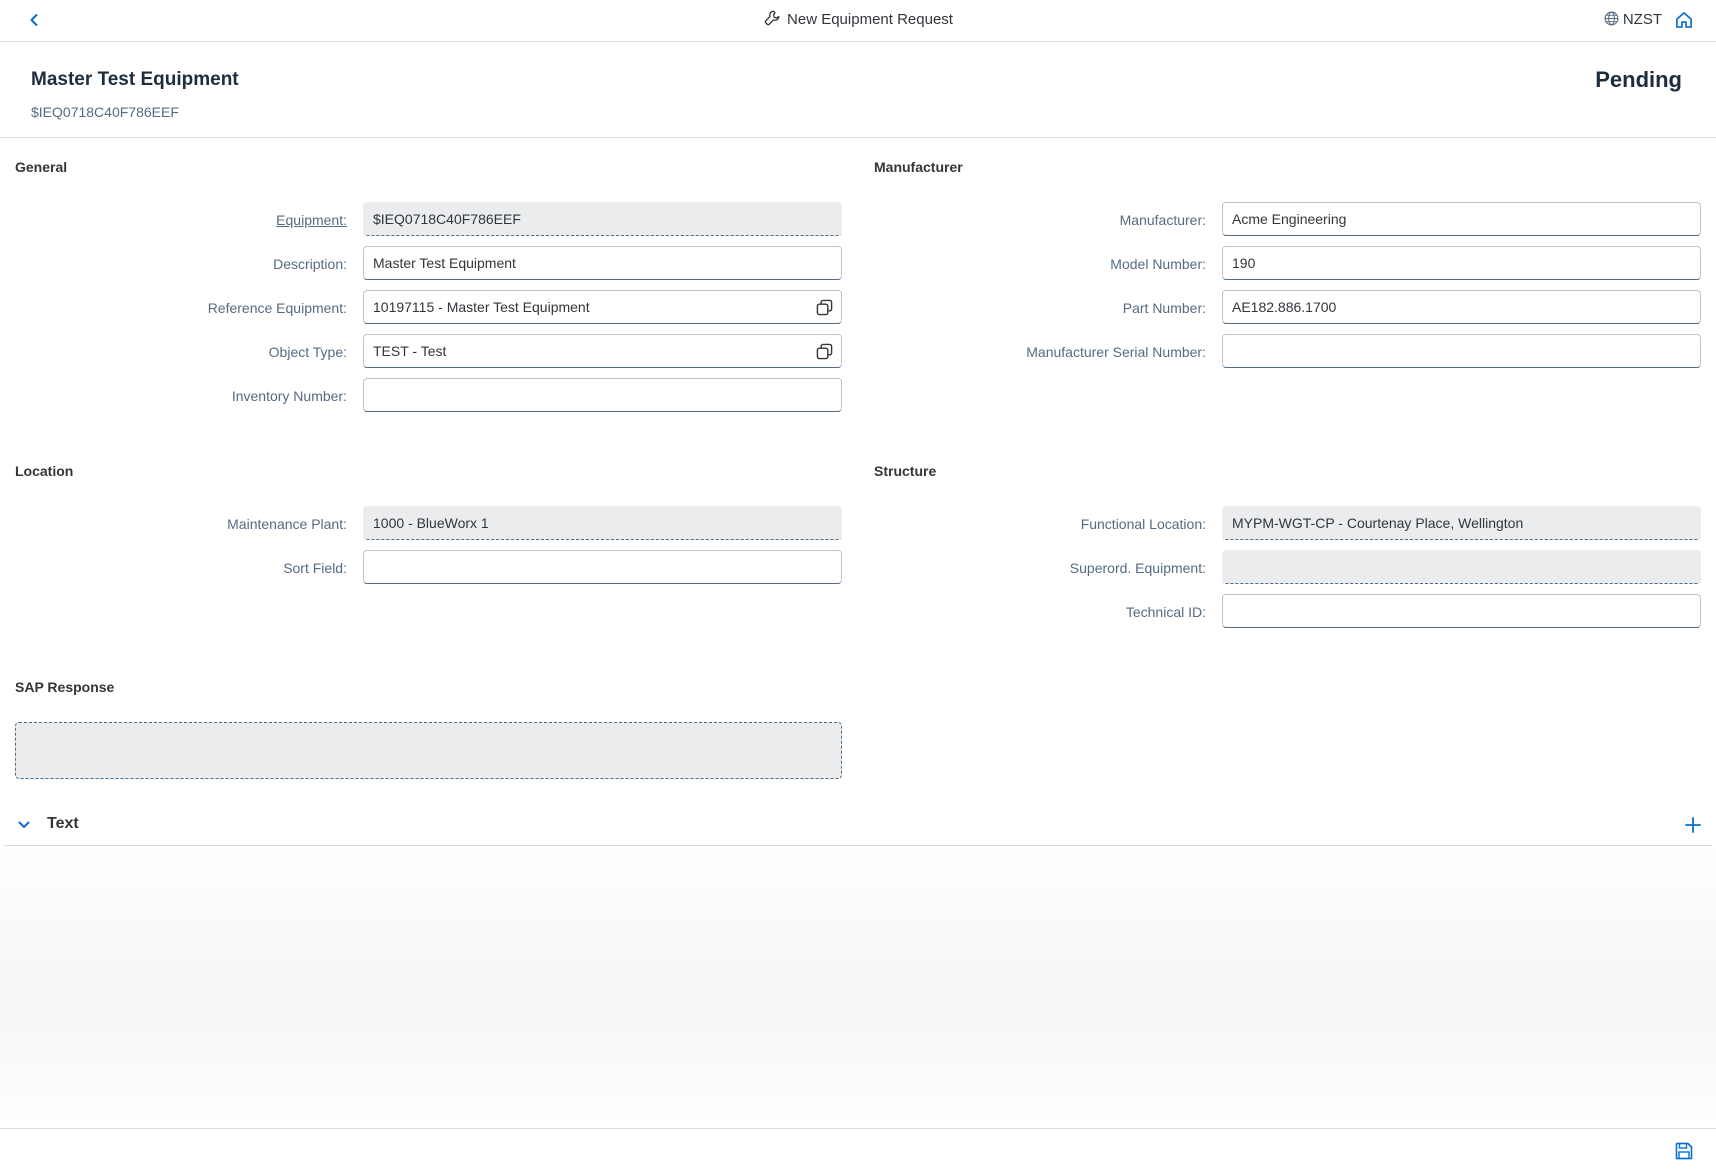 The height and width of the screenshot is (1172, 1716). Describe the element at coordinates (1116, 352) in the screenshot. I see `label-manufacturer-serial-number: Manufacturer Serial Number:` at that location.